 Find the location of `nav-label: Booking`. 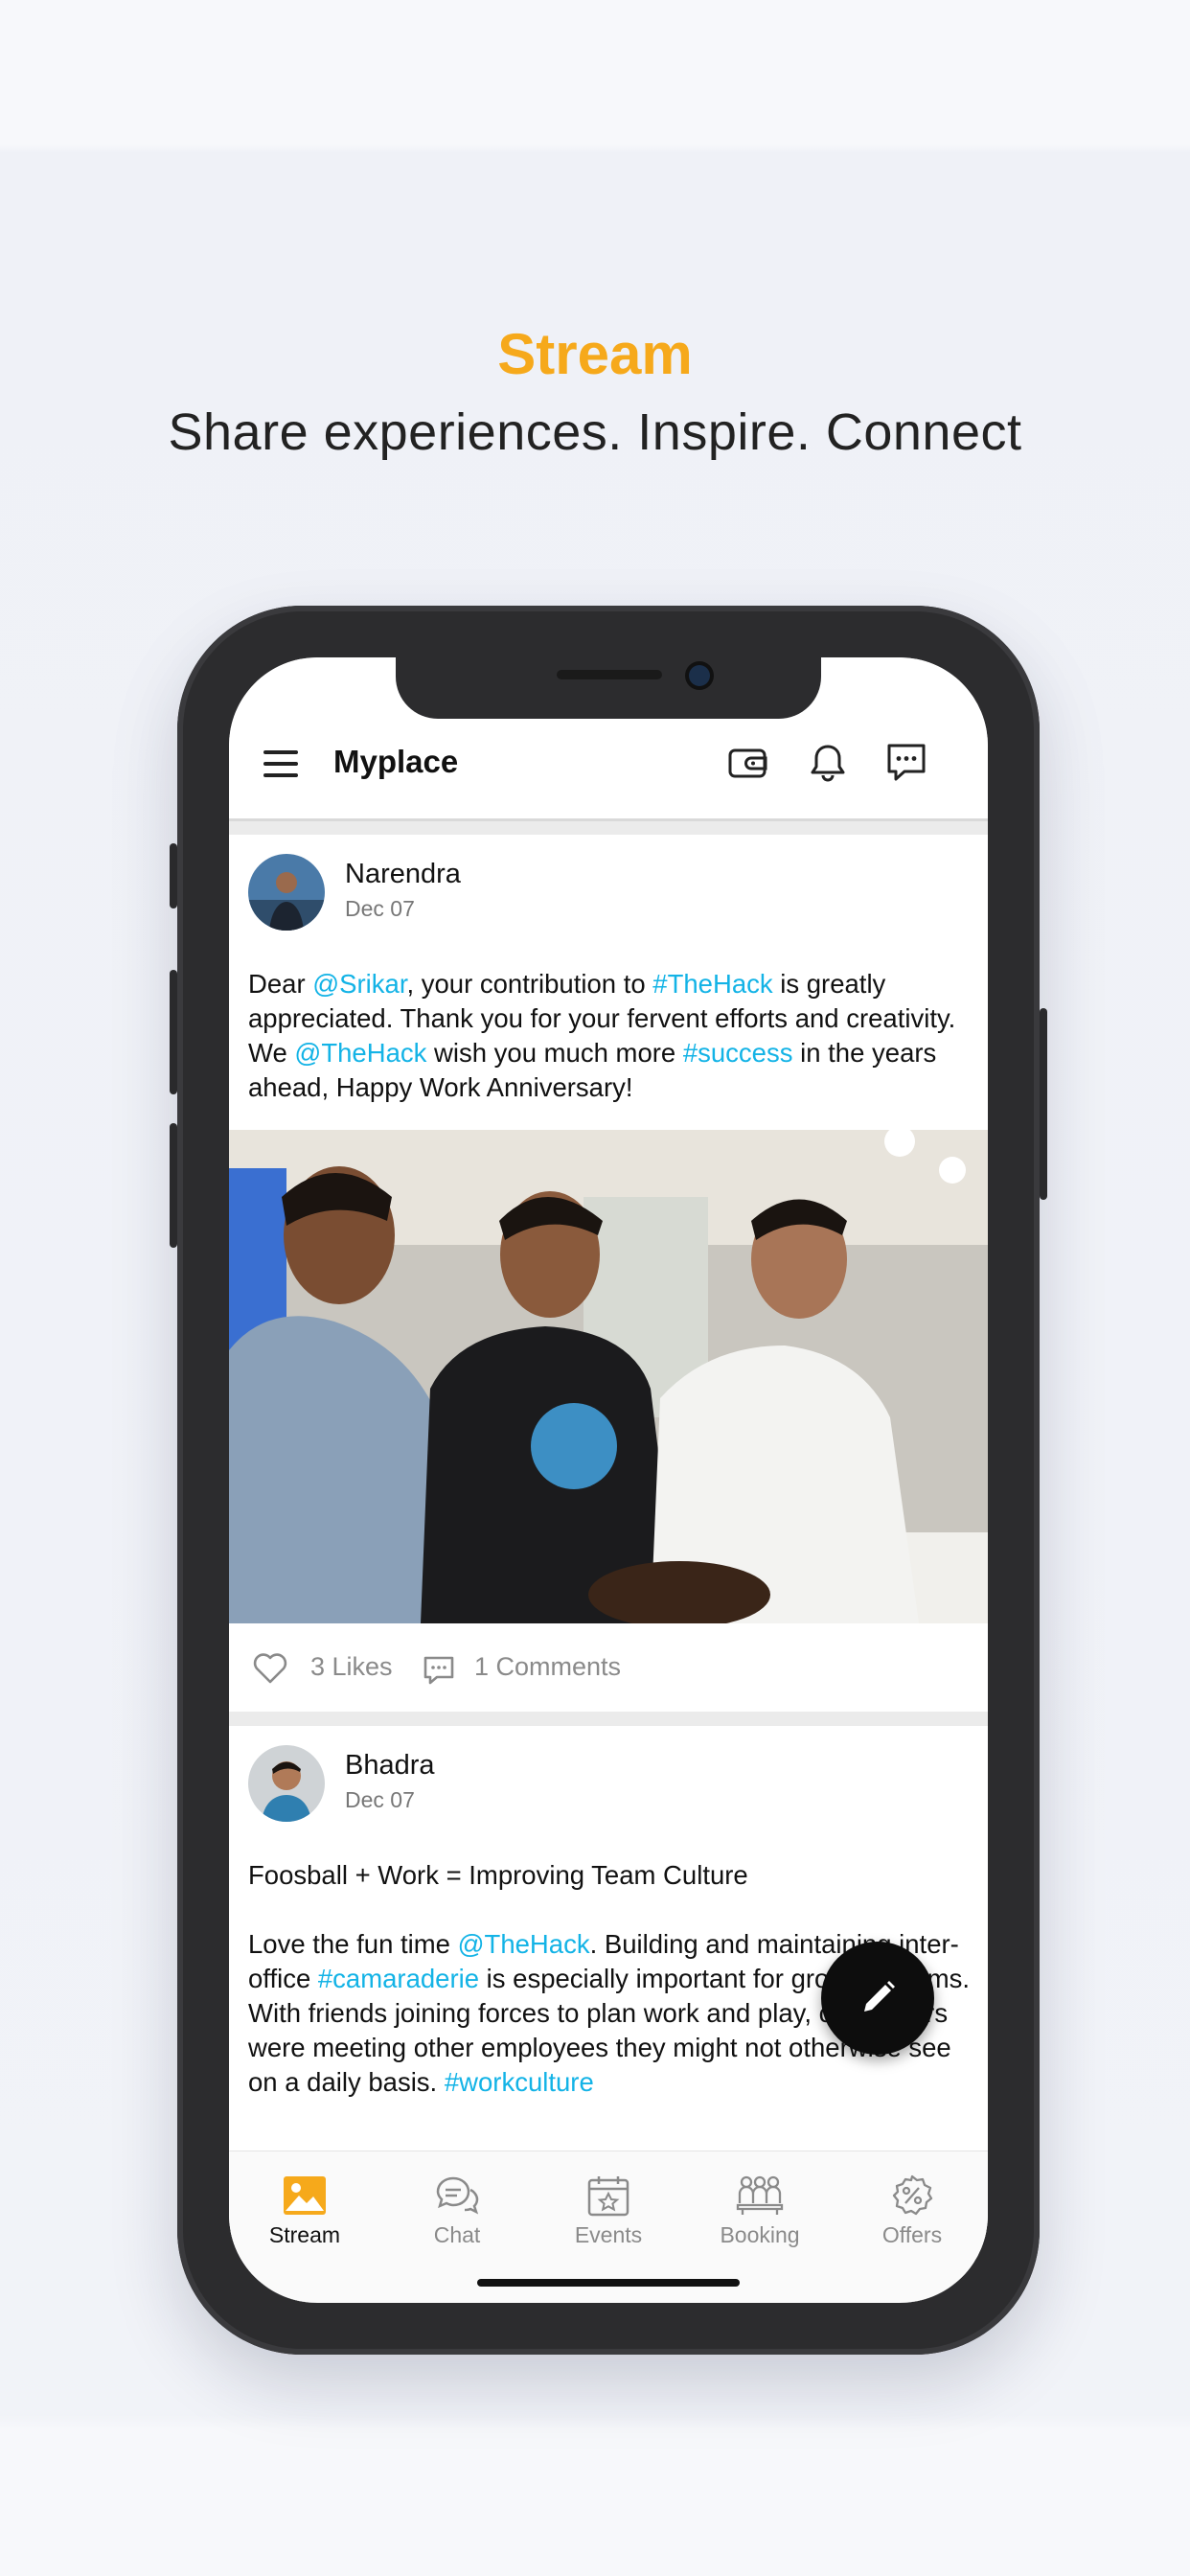

nav-label: Booking is located at coordinates (760, 2234).